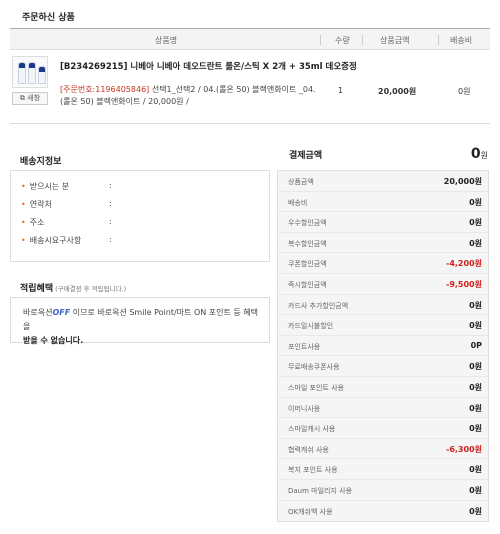 The image size is (500, 534). I want to click on payment-row: 복수할인금액 0원, so click(383, 243).